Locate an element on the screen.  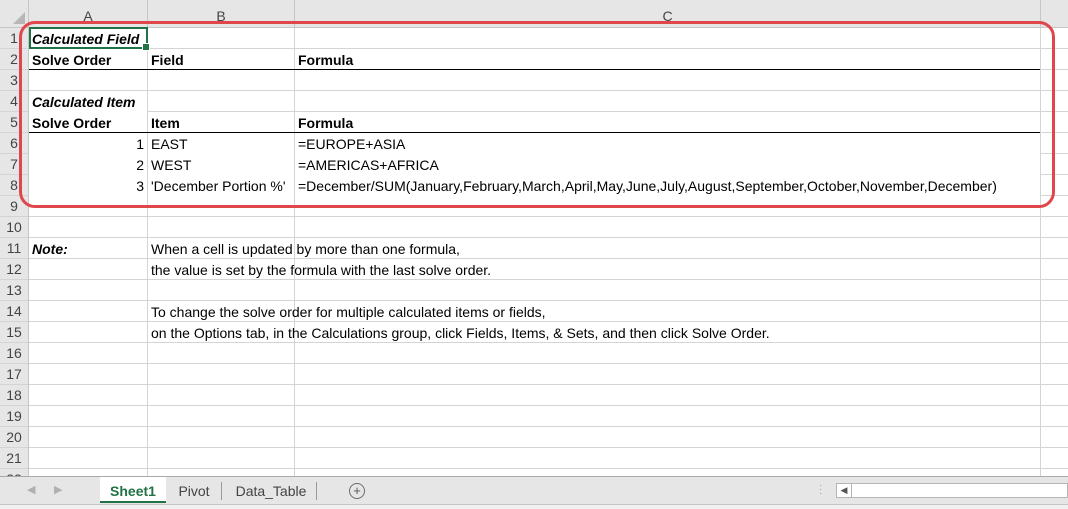
cell-a2: Solve Order is located at coordinates (88, 59).